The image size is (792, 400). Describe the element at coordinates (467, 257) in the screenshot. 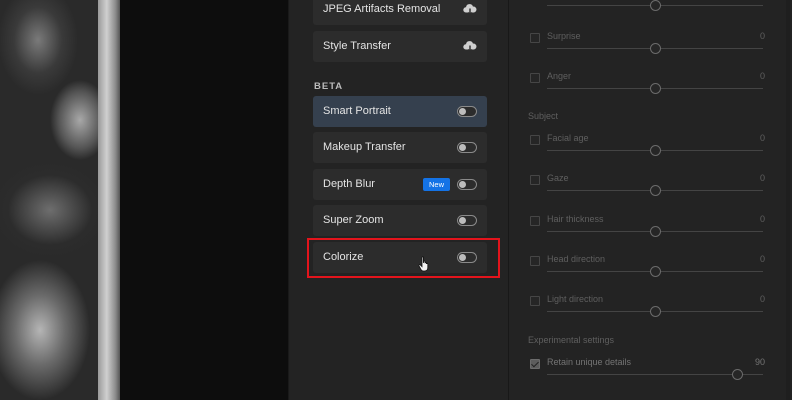

I see `colorize-toggle` at that location.